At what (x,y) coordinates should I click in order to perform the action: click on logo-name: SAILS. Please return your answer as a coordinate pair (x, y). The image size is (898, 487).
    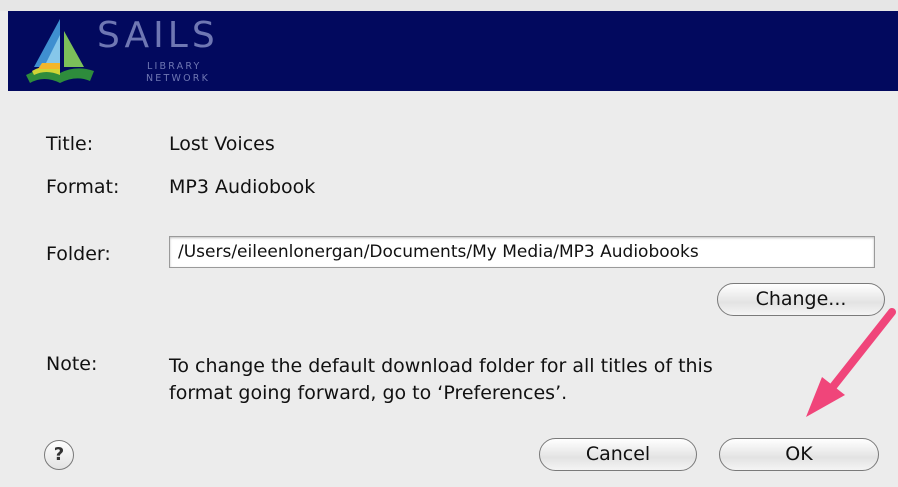
    Looking at the image, I should click on (158, 35).